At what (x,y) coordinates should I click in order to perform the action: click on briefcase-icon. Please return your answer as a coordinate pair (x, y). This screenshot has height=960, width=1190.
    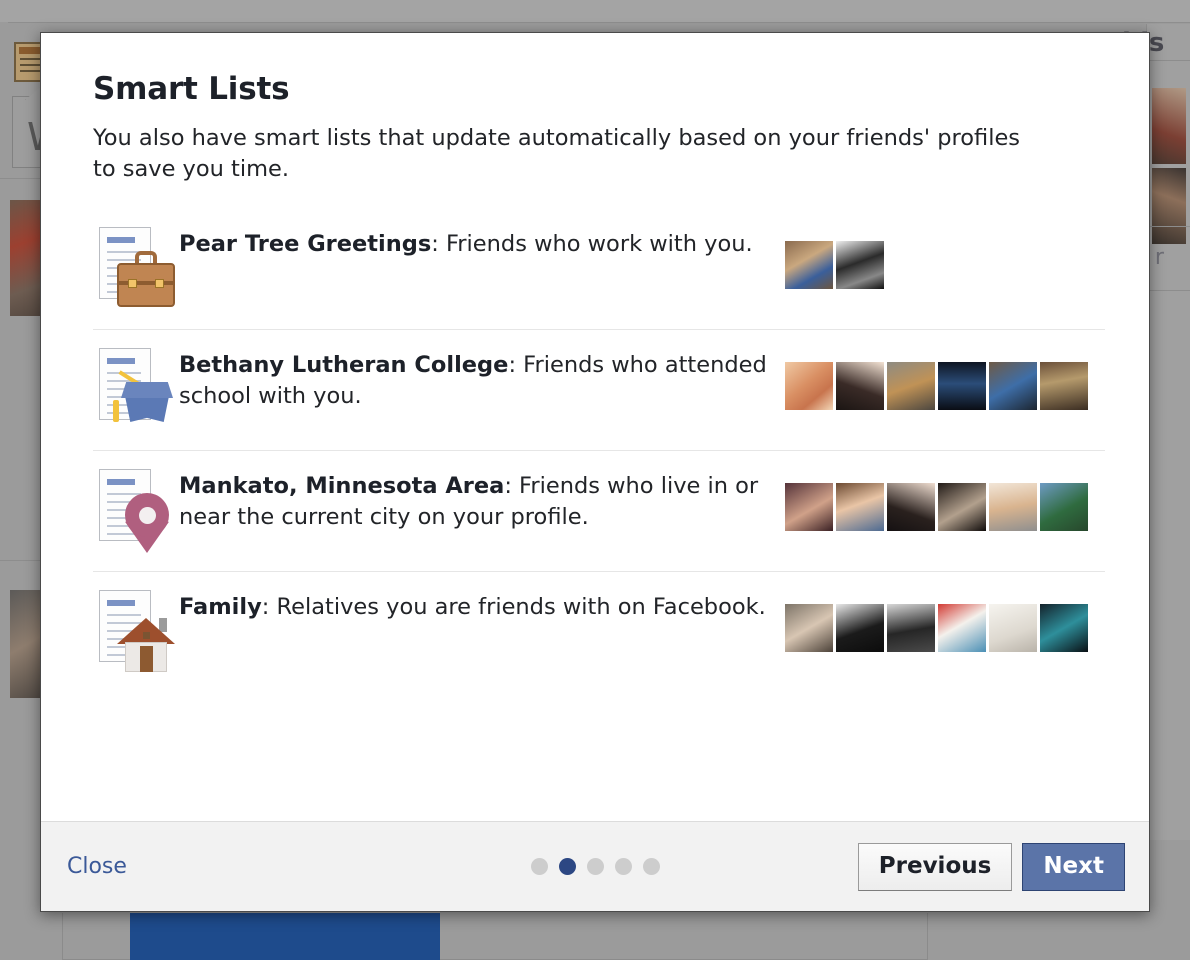
    Looking at the image, I should click on (146, 281).